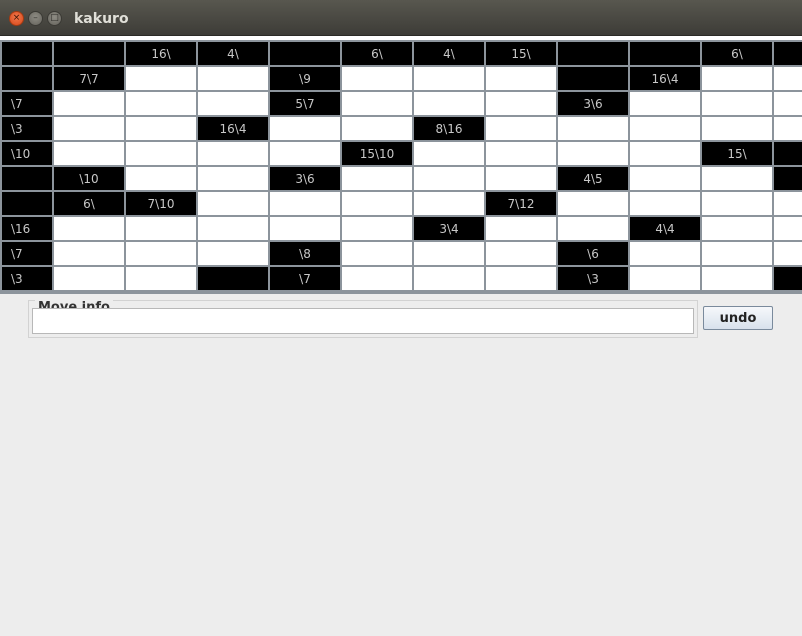 This screenshot has width=802, height=636. I want to click on minimize-window-button: –, so click(35, 18).